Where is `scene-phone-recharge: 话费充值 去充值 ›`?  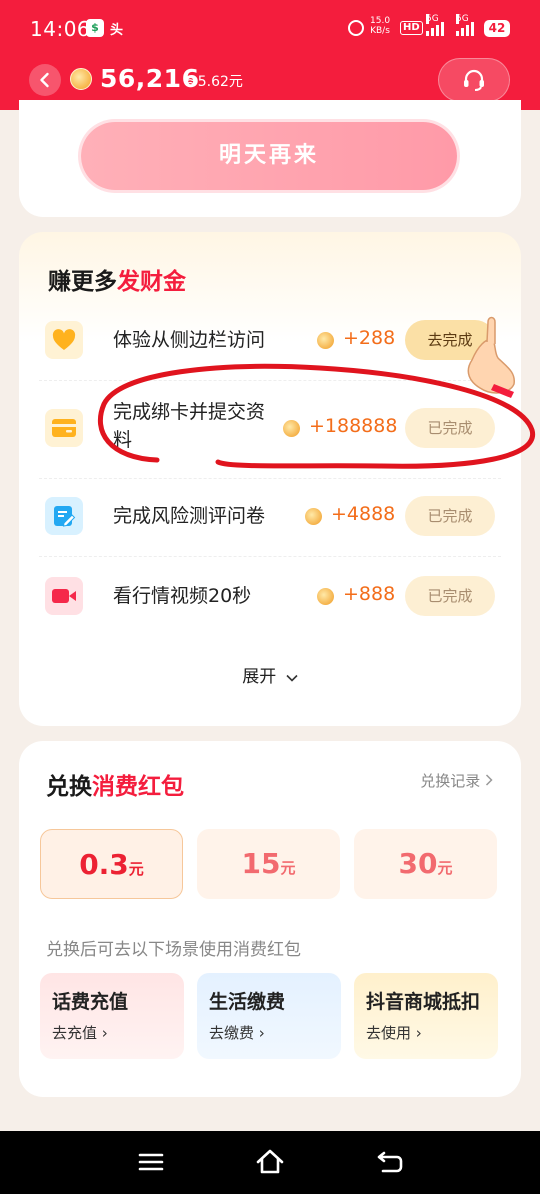 scene-phone-recharge: 话费充值 去充值 › is located at coordinates (112, 1016).